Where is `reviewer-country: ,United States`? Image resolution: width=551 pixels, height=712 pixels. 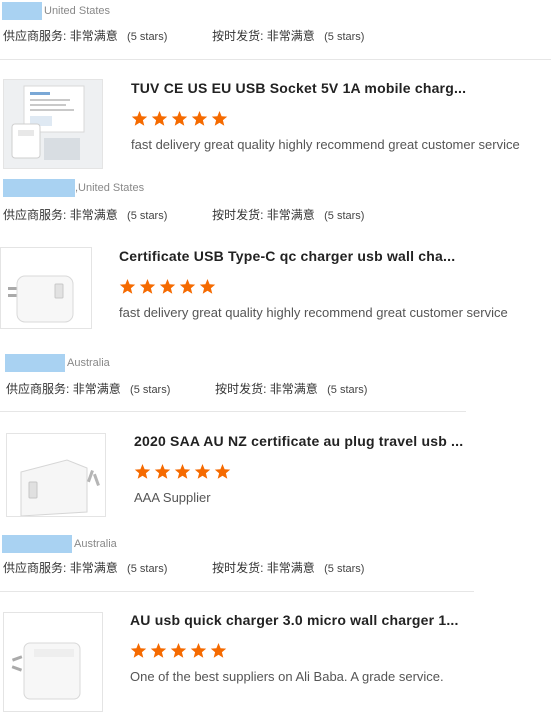 reviewer-country: ,United States is located at coordinates (110, 188).